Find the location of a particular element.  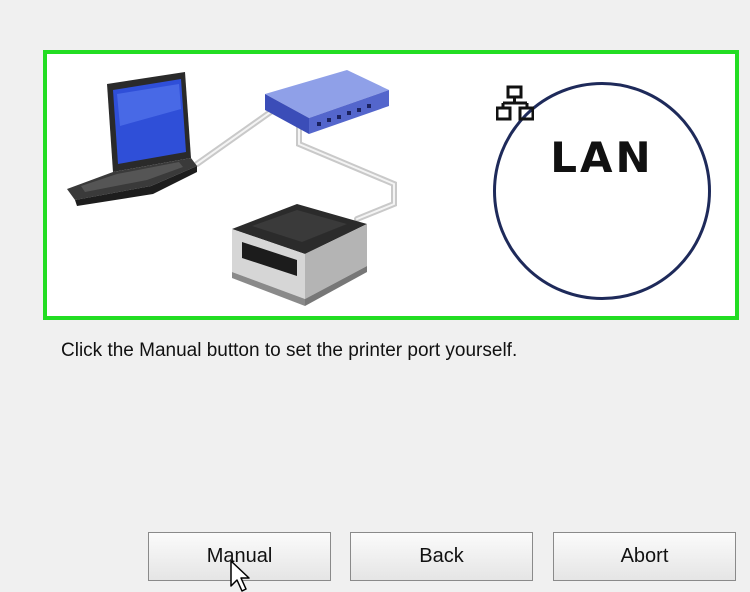

mouse-pointer-icon is located at coordinates (240, 576).